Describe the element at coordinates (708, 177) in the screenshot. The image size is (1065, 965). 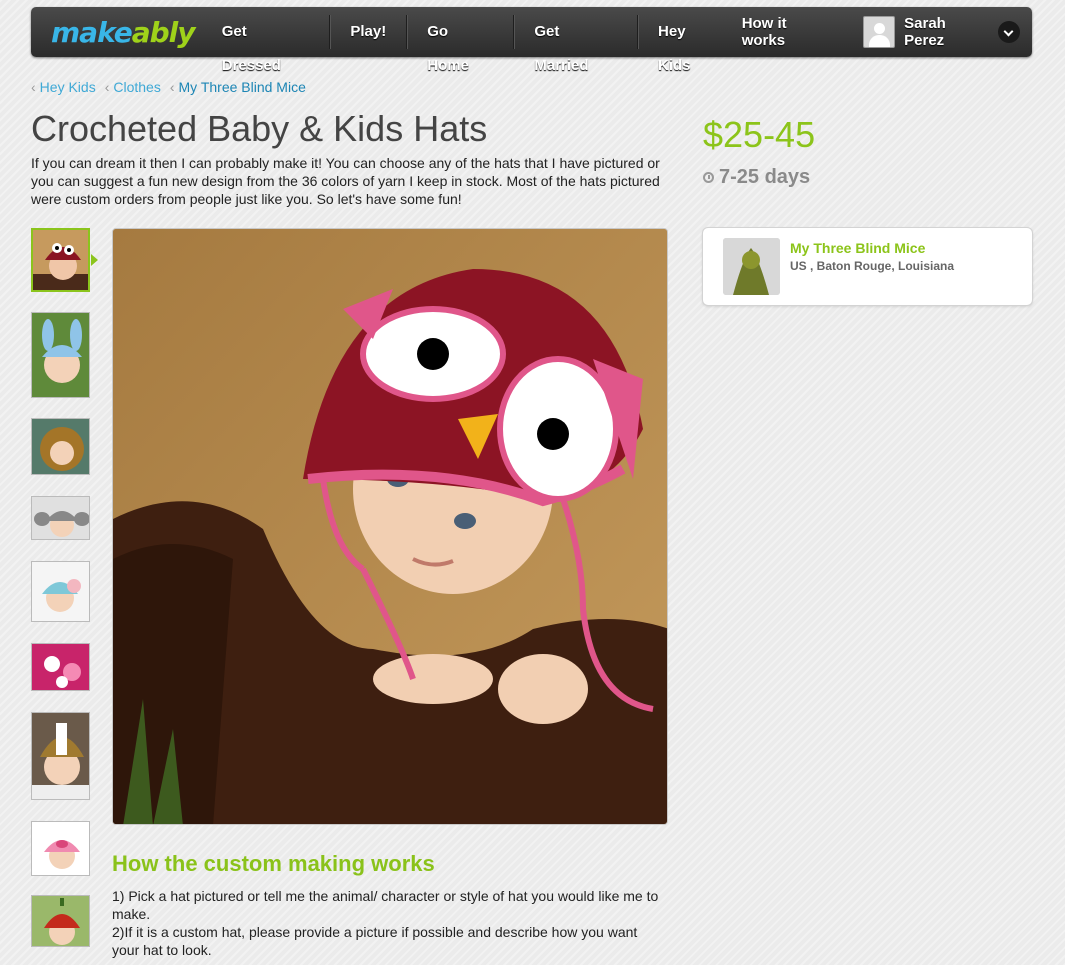
I see `clock-icon` at that location.